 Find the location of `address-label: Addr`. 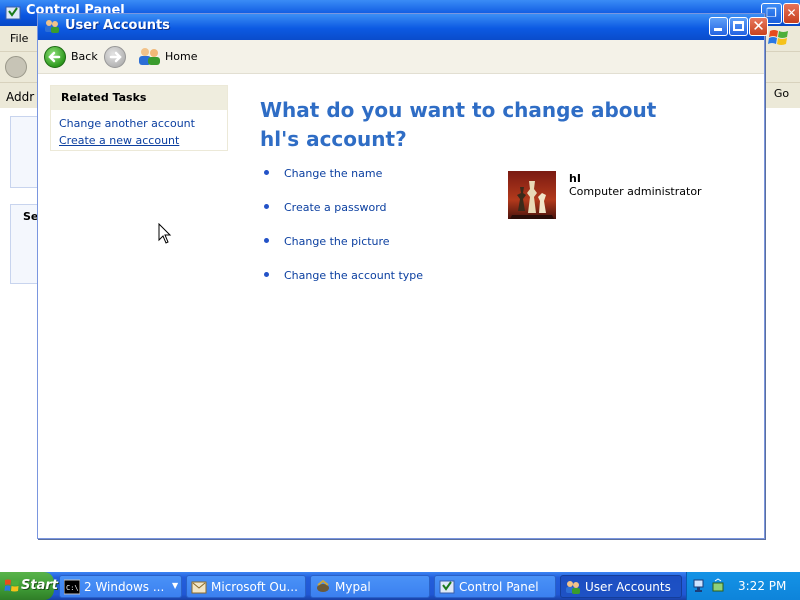

address-label: Addr is located at coordinates (20, 97).